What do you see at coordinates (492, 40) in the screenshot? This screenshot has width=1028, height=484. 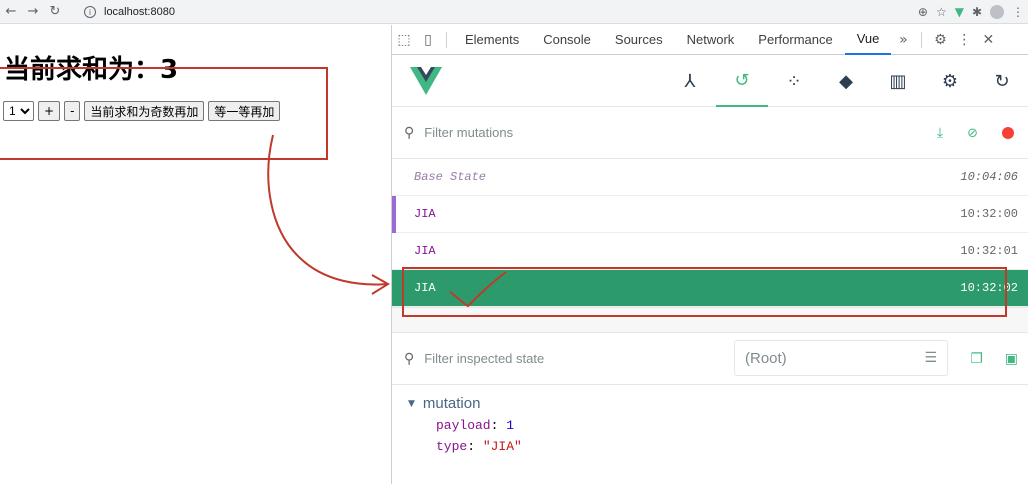 I see `tab-elements: Elements` at bounding box center [492, 40].